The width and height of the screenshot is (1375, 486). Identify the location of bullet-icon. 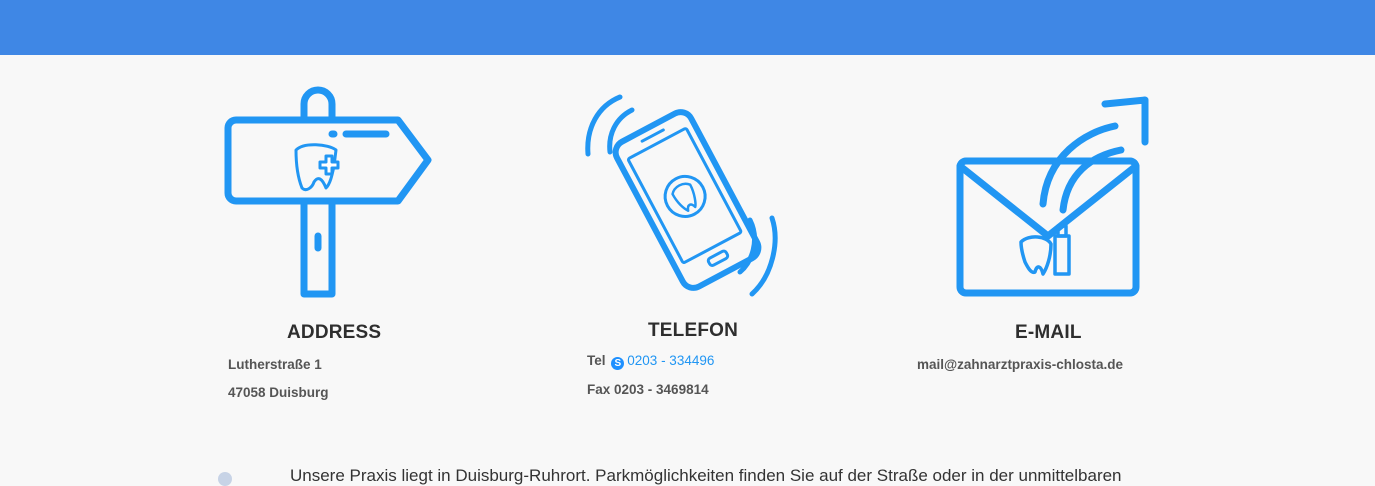
(225, 479).